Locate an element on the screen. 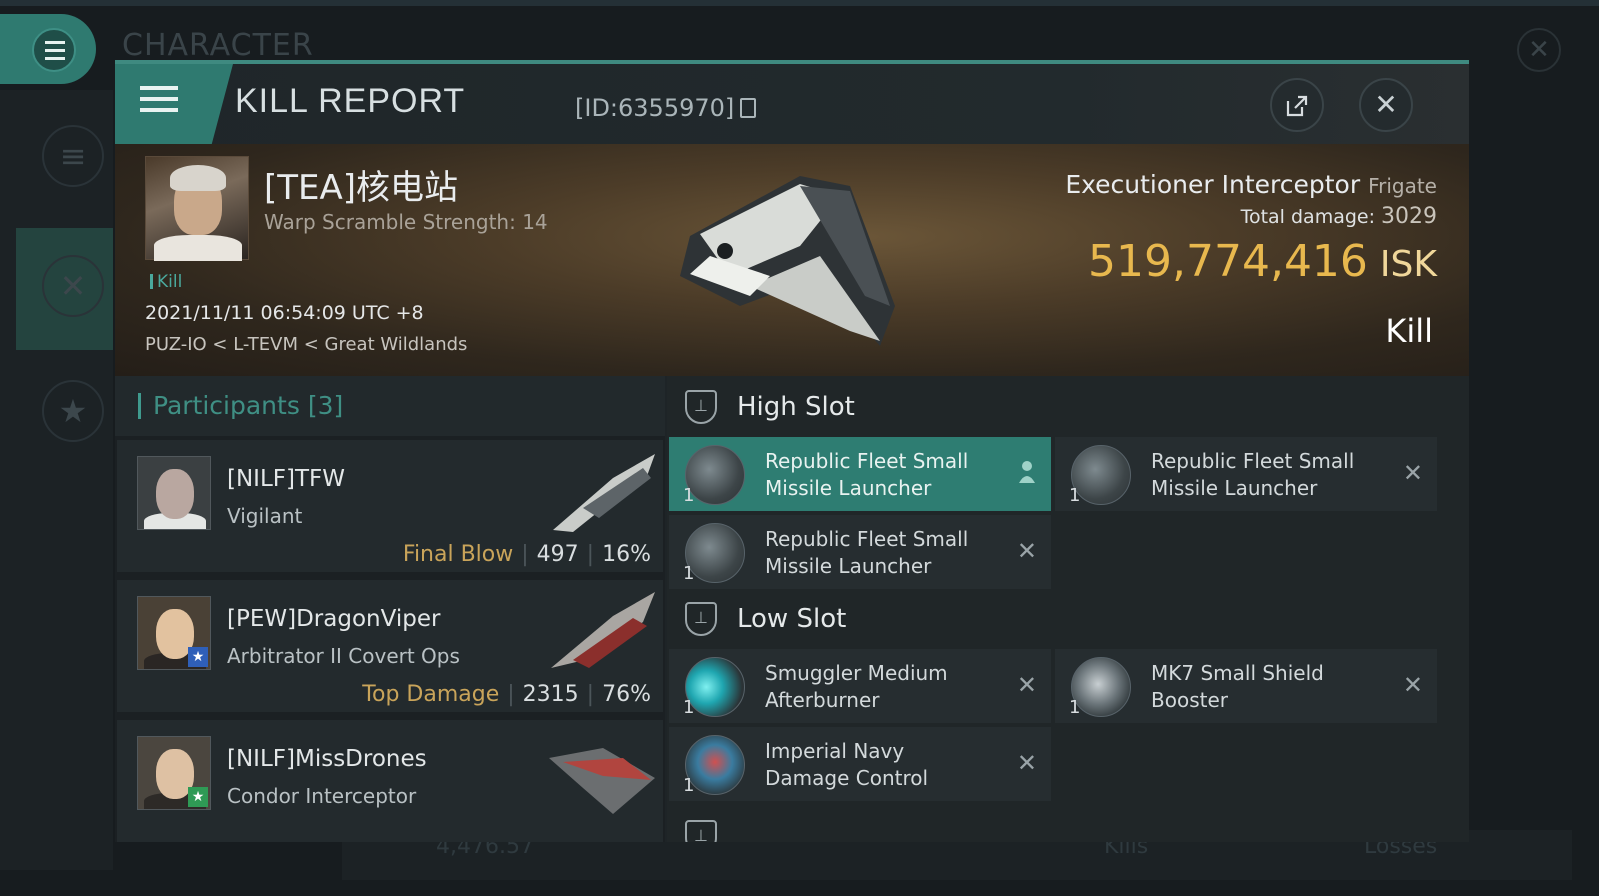  participant-ship: Vigilant is located at coordinates (265, 516).